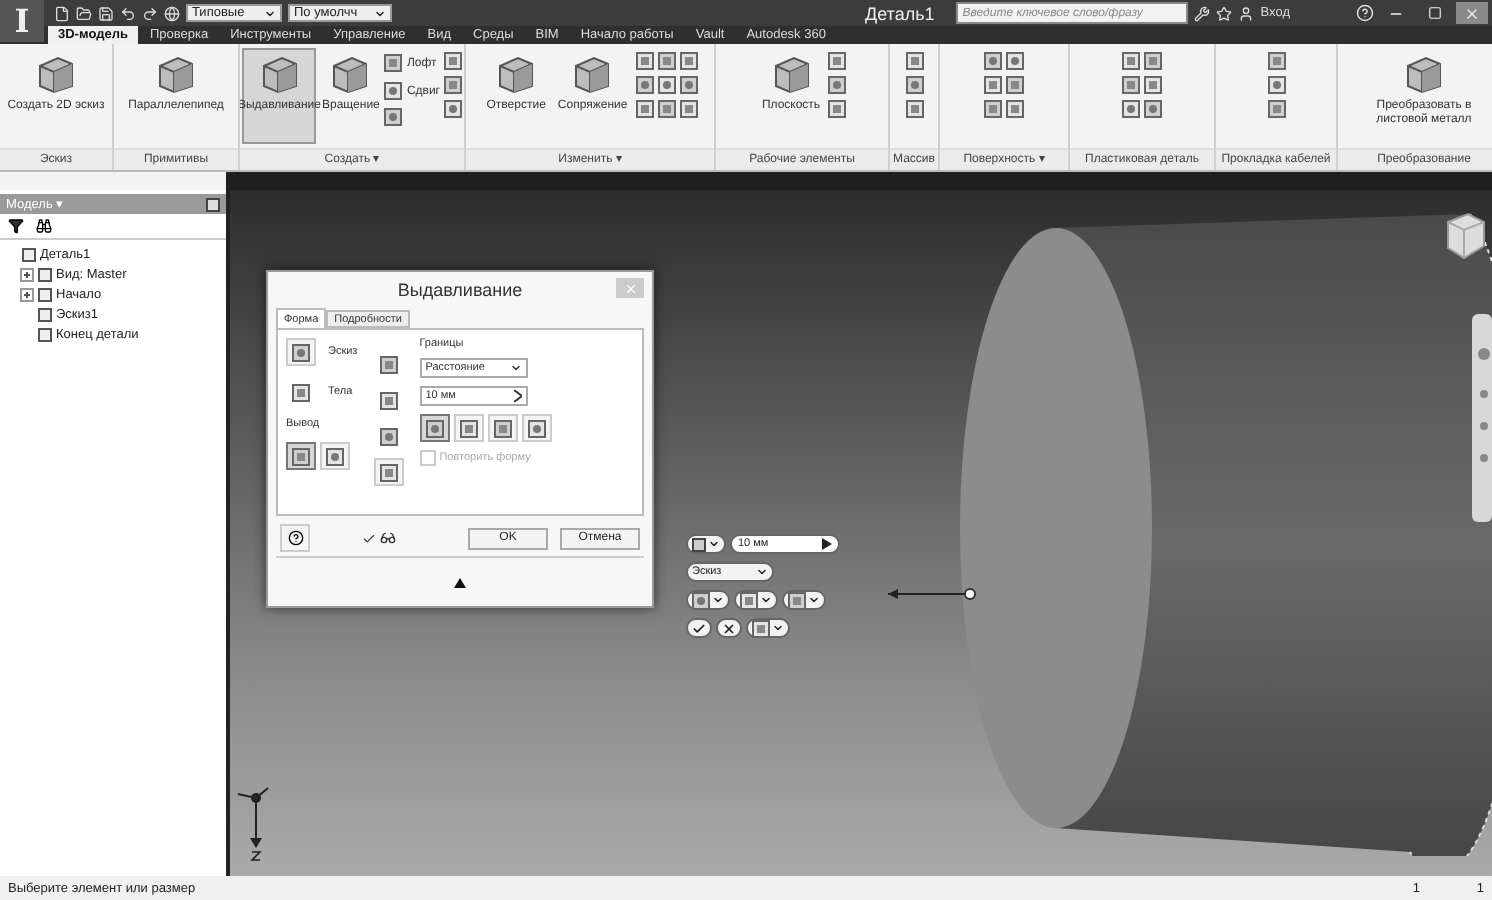 This screenshot has width=1492, height=900. I want to click on dialog-title: Выдавливание, so click(460, 290).